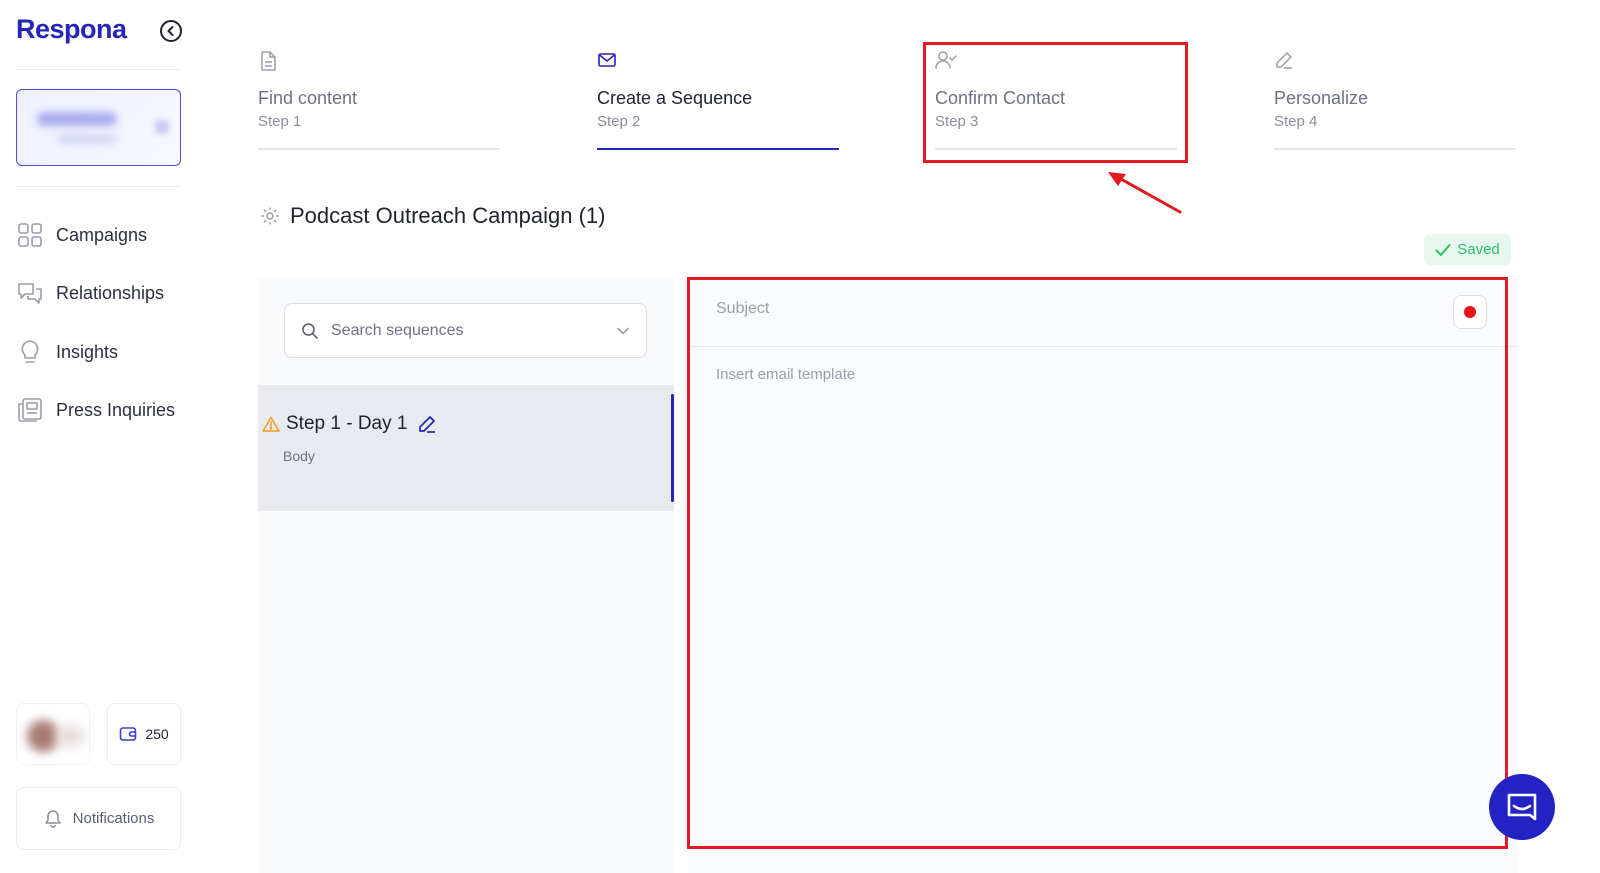 Image resolution: width=1600 pixels, height=873 pixels. I want to click on step-title: Find content, so click(308, 98).